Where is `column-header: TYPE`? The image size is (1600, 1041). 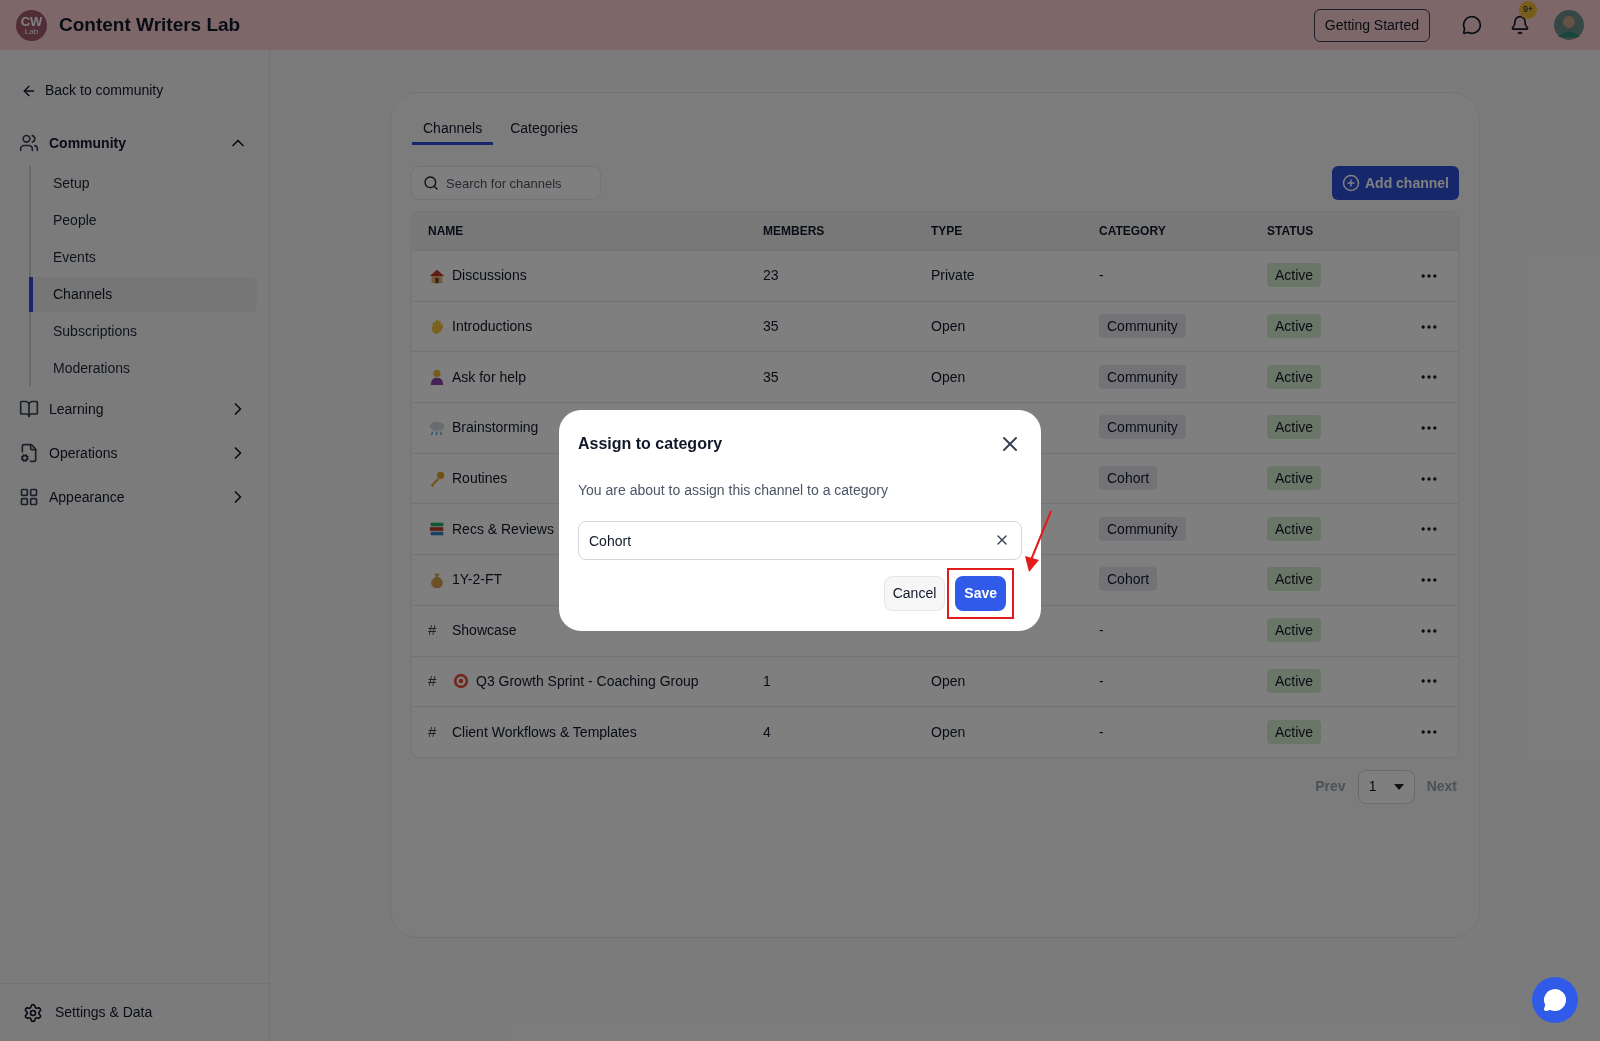
column-header: TYPE is located at coordinates (947, 231).